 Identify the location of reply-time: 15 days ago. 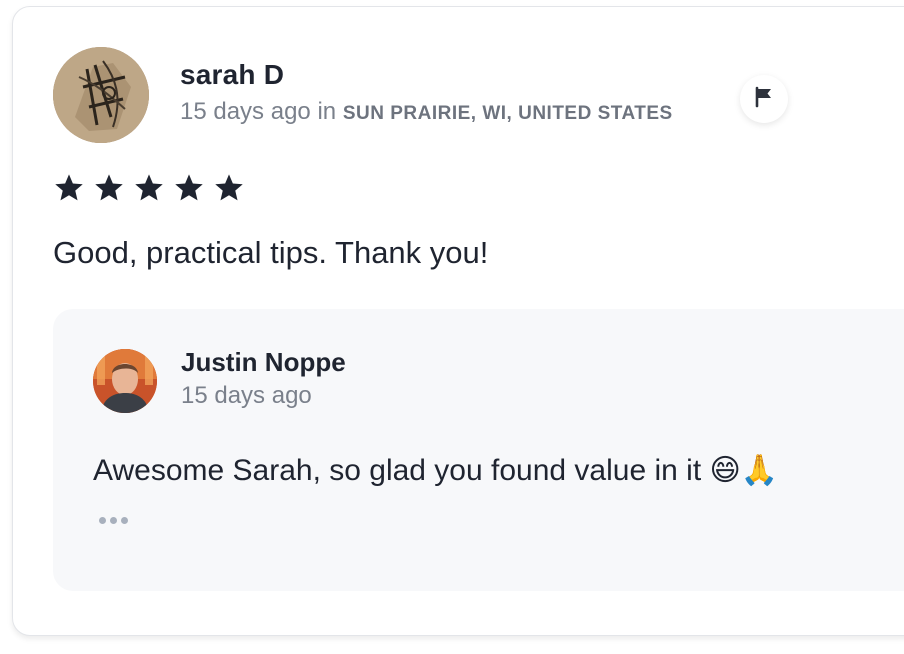
(246, 395).